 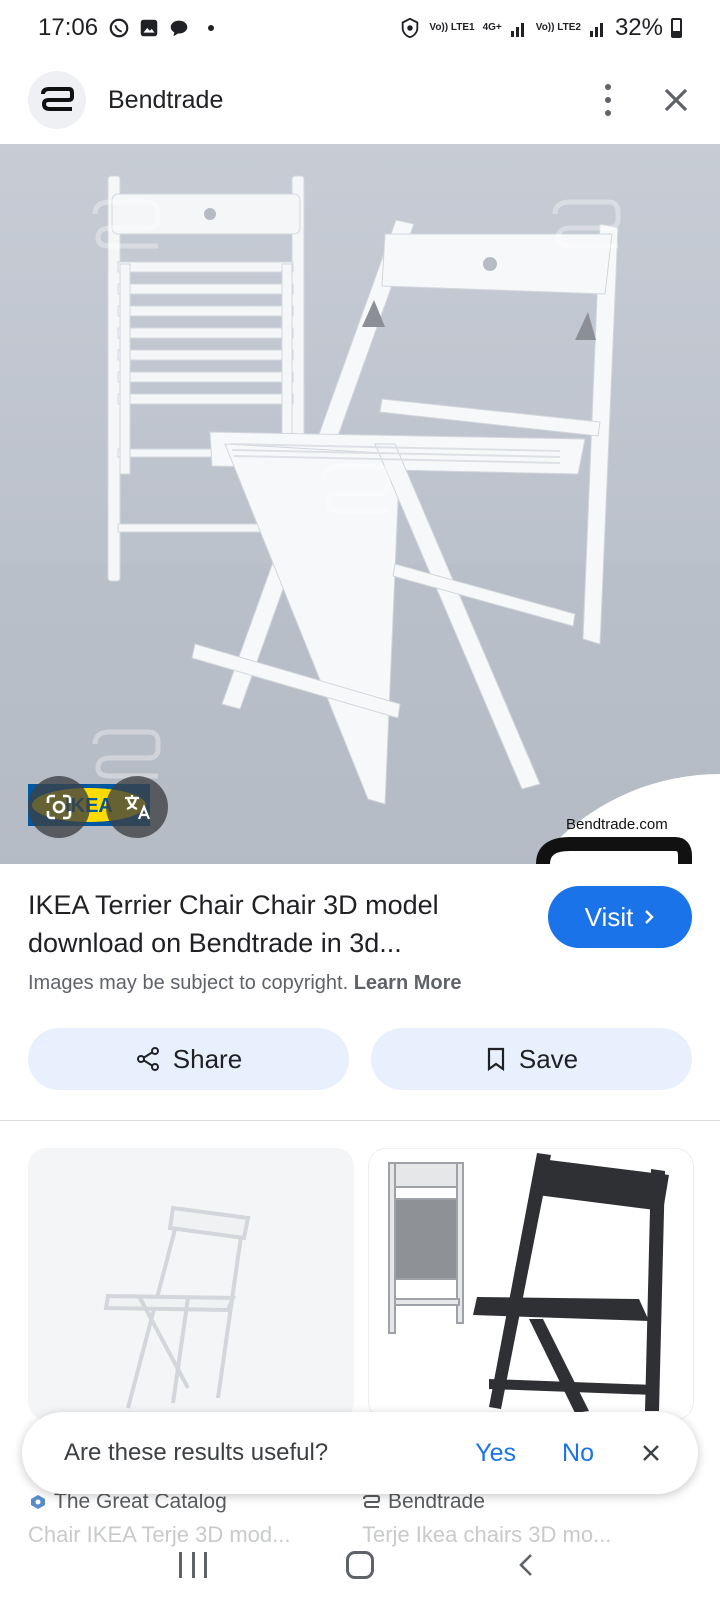 I want to click on site-favicon, so click(x=57, y=100).